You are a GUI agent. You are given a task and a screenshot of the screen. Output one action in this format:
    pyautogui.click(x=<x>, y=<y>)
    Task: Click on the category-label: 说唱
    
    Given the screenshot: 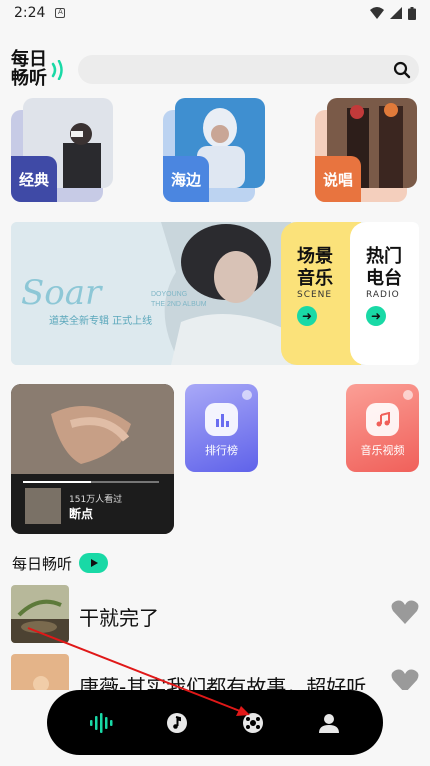 What is the action you would take?
    pyautogui.click(x=338, y=179)
    